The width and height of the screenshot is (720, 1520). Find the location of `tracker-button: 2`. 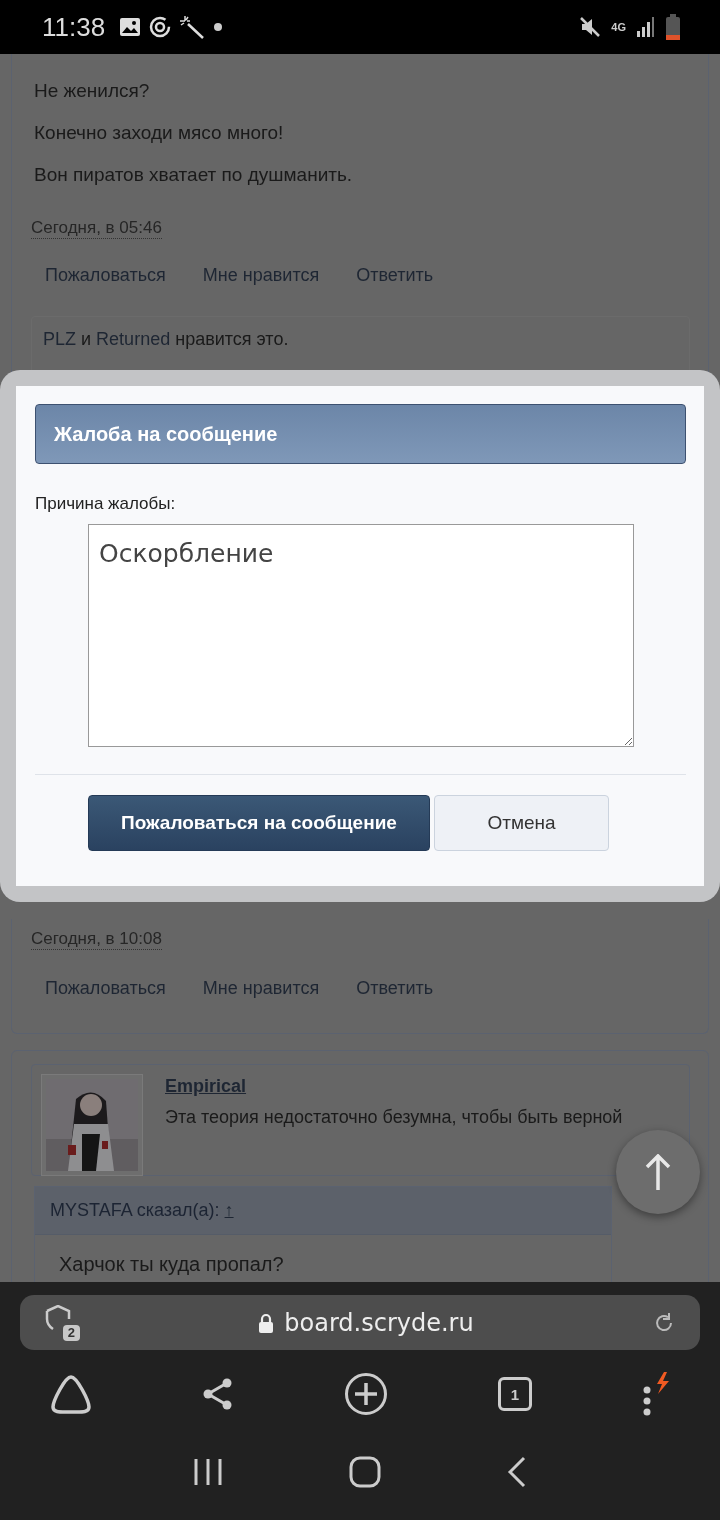

tracker-button: 2 is located at coordinates (62, 1322).